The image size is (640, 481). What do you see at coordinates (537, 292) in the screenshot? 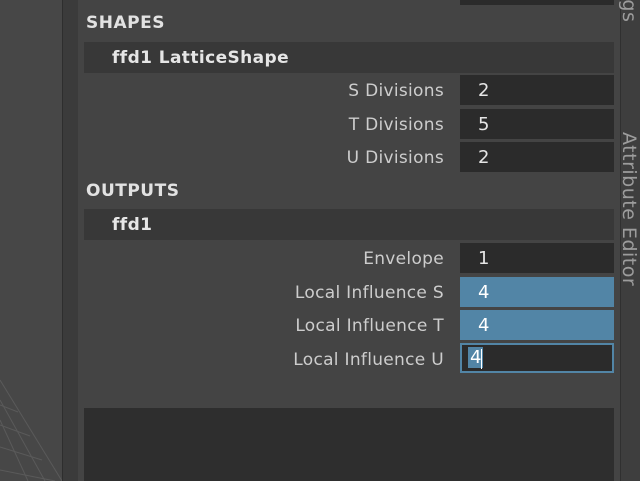
I see `field-local-influence-s: 4` at bounding box center [537, 292].